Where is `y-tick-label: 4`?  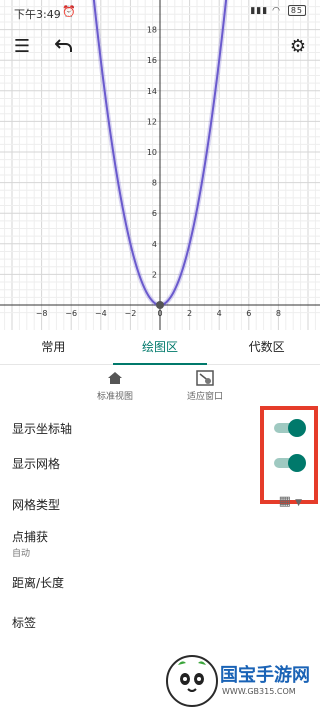 y-tick-label: 4 is located at coordinates (154, 244).